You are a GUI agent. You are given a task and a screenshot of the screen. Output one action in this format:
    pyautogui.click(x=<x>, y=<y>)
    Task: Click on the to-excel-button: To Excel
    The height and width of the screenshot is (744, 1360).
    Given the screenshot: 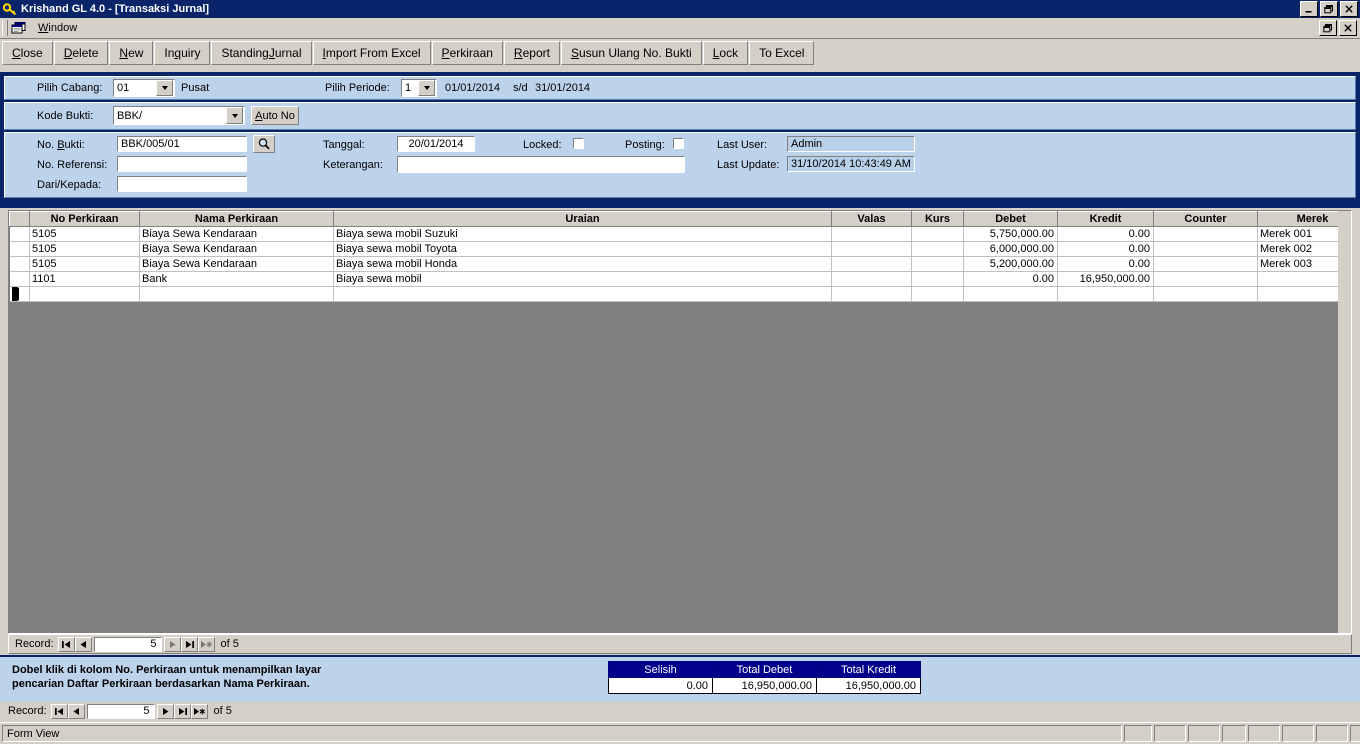 What is the action you would take?
    pyautogui.click(x=782, y=53)
    